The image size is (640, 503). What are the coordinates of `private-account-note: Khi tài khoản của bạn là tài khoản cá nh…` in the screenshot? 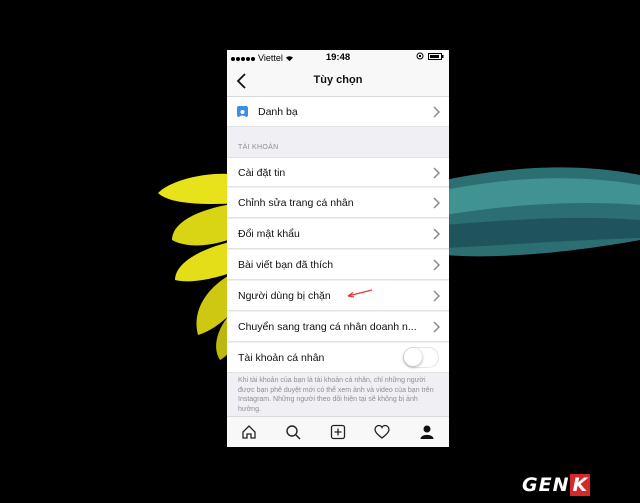 It's located at (336, 395).